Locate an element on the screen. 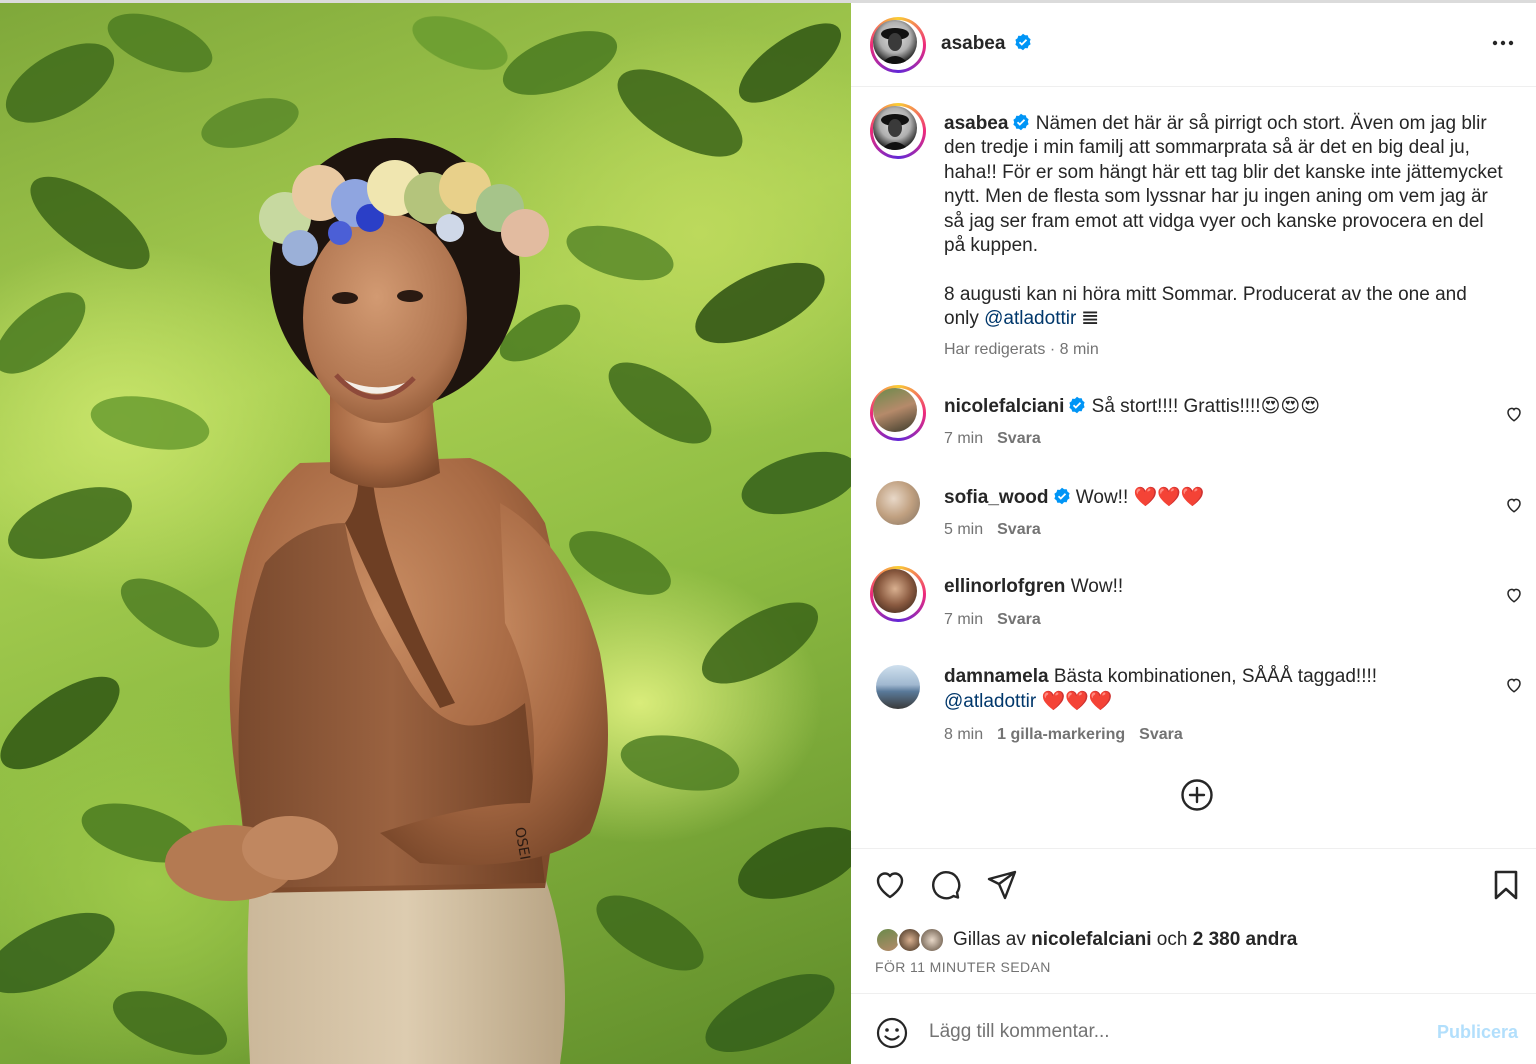 Image resolution: width=1536 pixels, height=1064 pixels. author-username: asabea is located at coordinates (973, 43).